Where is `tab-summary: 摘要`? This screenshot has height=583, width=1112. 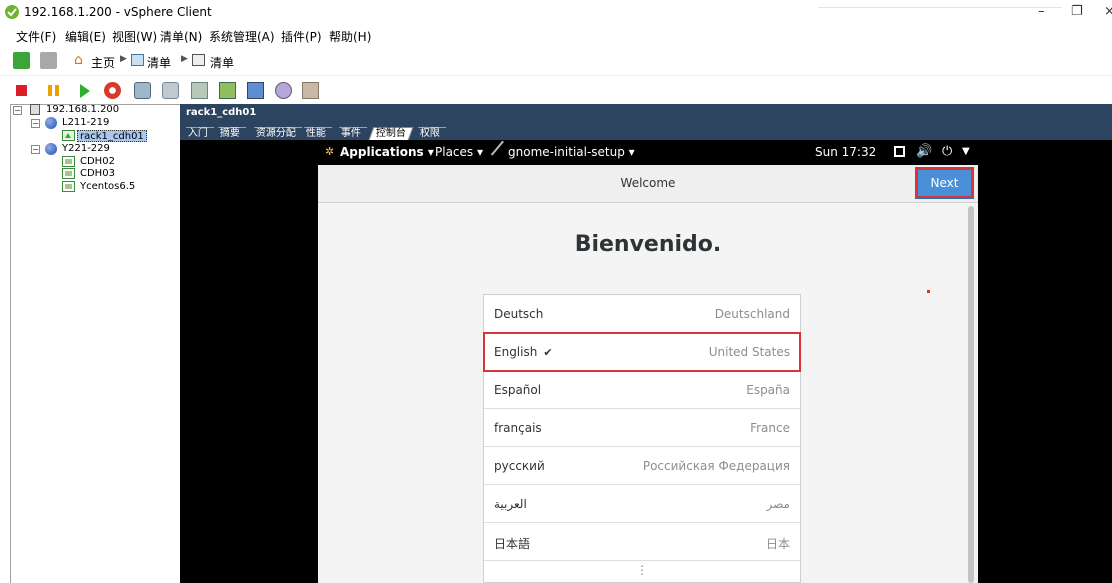
tab-summary: 摘要 is located at coordinates (230, 133).